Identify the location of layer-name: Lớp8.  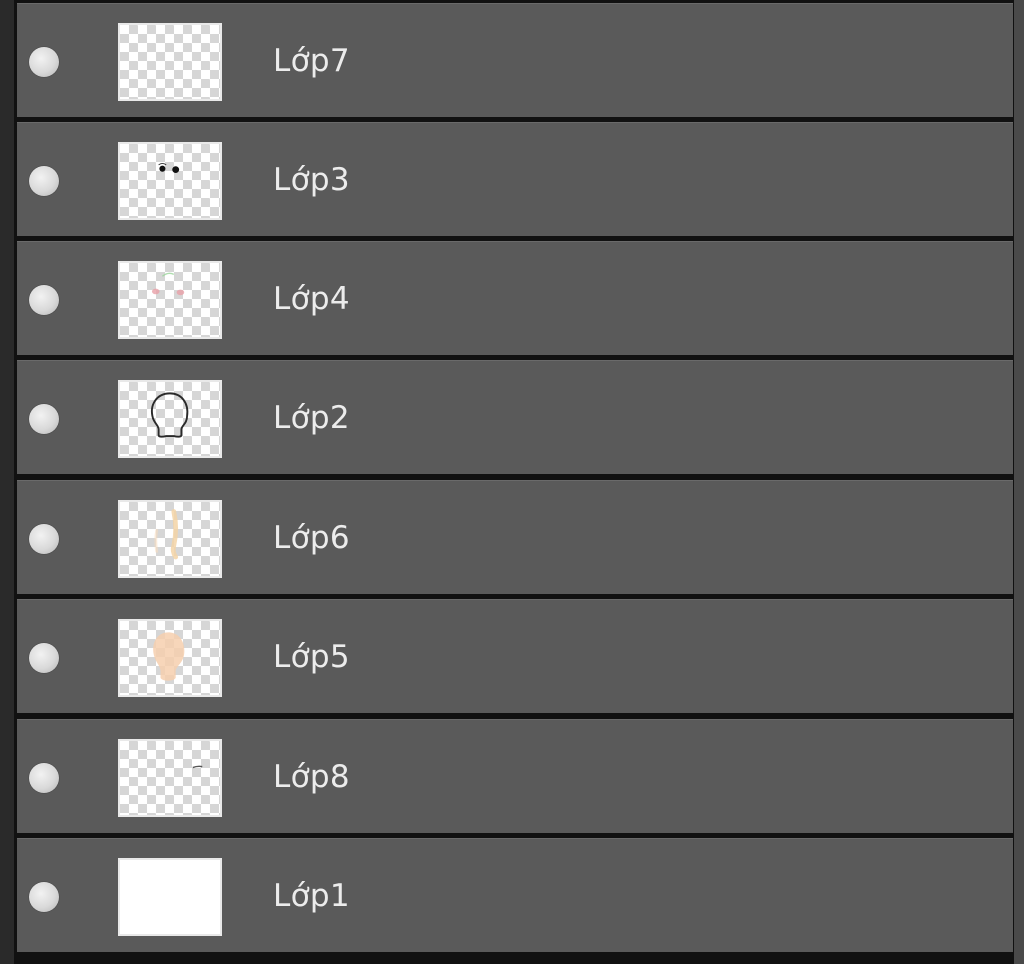
(311, 777).